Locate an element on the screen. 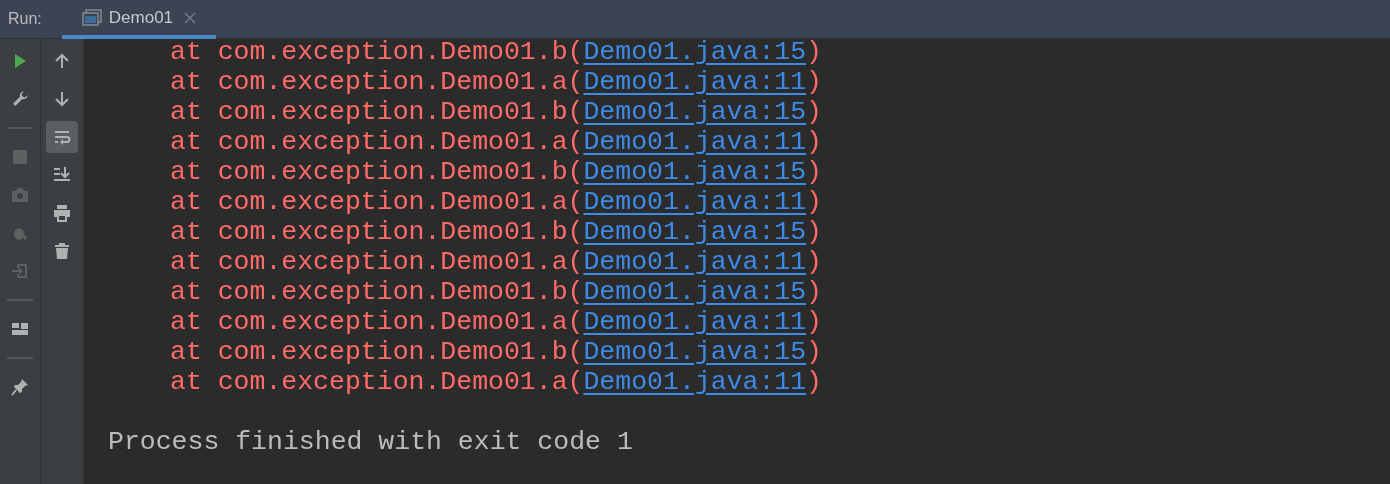 Image resolution: width=1390 pixels, height=484 pixels. up-arrow-icon is located at coordinates (62, 61).